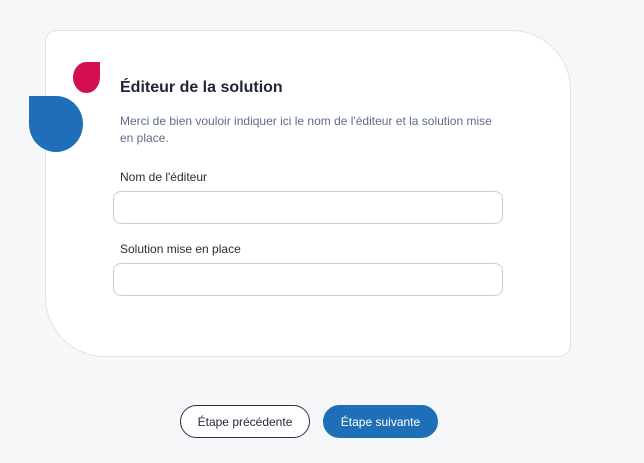  Describe the element at coordinates (56, 124) in the screenshot. I see `blue-drop-icon` at that location.